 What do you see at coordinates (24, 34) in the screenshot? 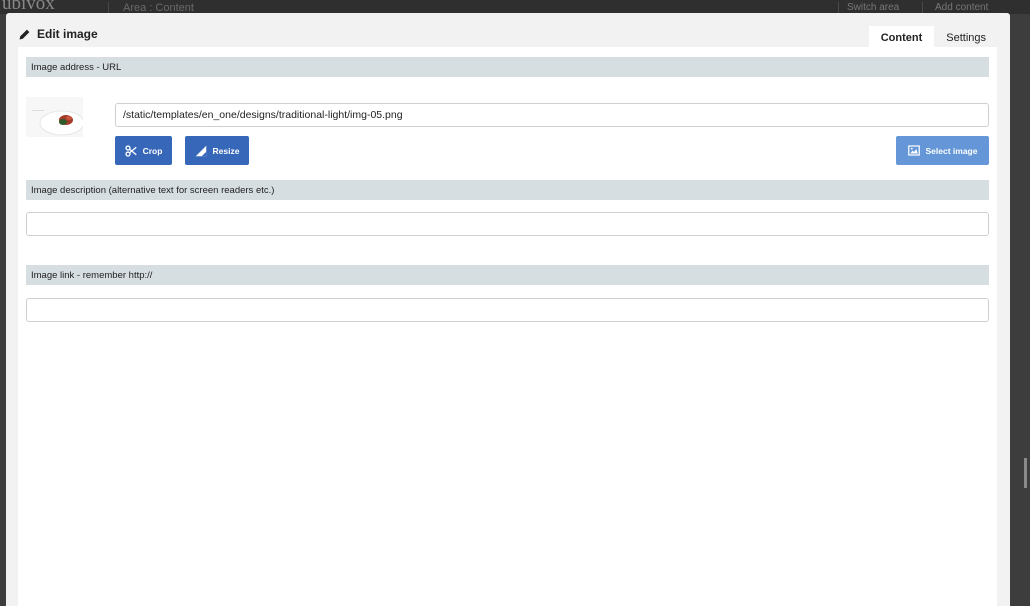
I see `pencil-icon` at bounding box center [24, 34].